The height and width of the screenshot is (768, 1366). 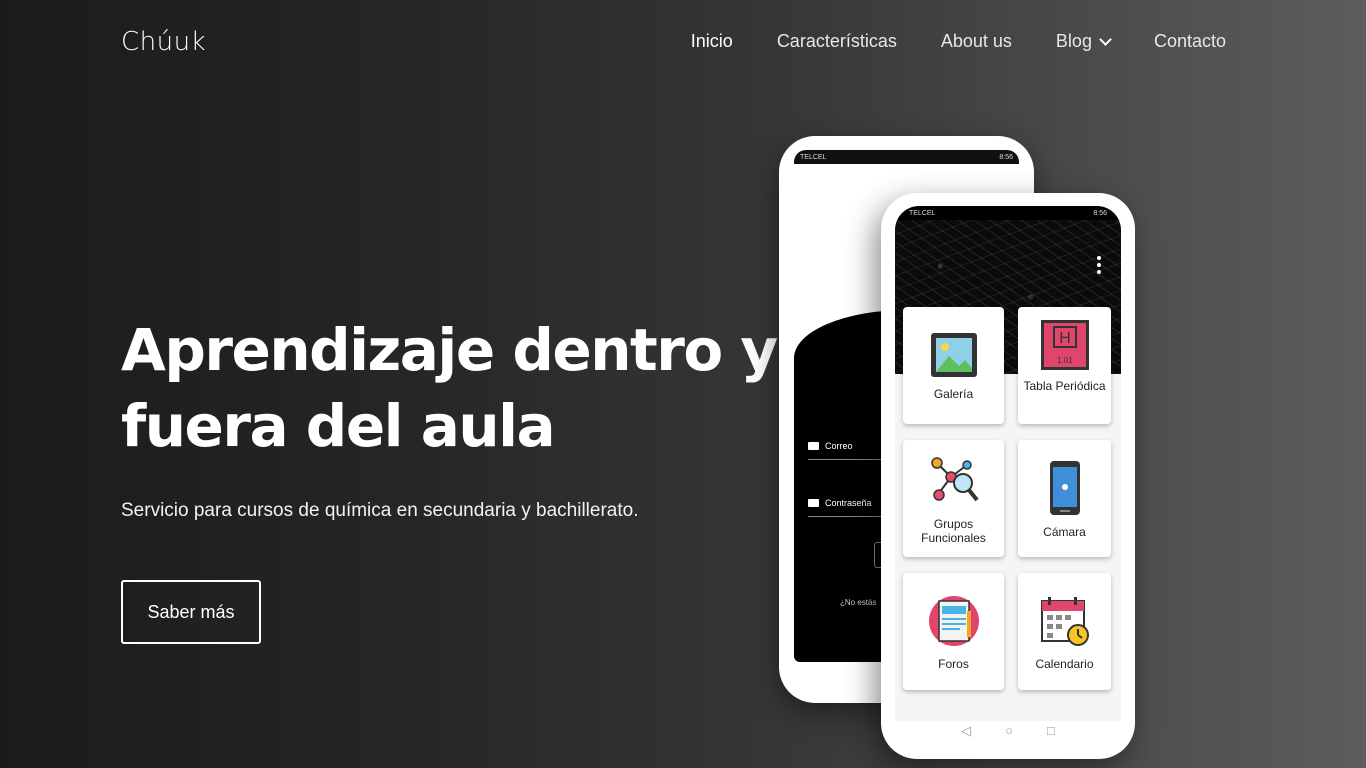 I want to click on tile-foros: Foros, so click(x=953, y=631).